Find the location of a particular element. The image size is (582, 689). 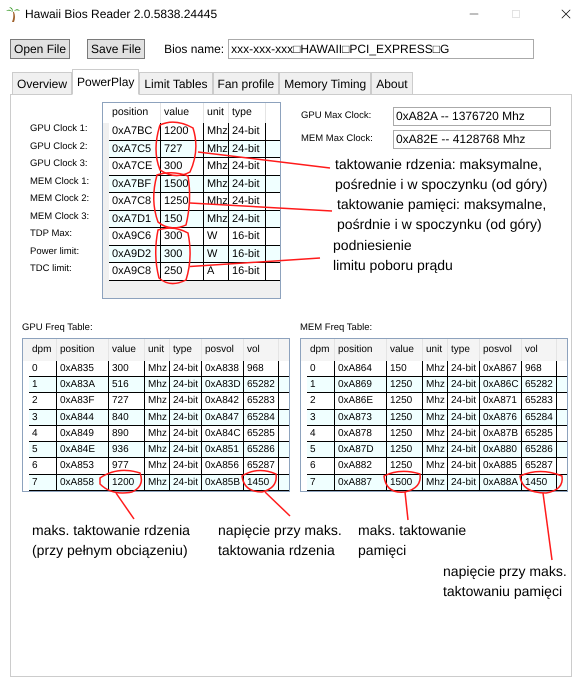

annotation-text: taktowanie rdzenia: maksymalne, pośrednie i w spoczynku (od góry) is located at coordinates (441, 174).